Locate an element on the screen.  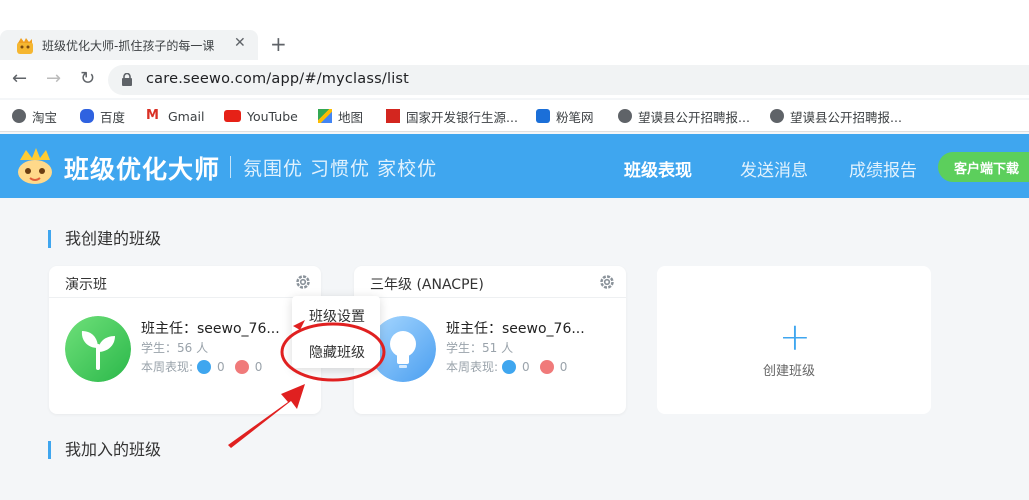
class-name: 演示班 is located at coordinates (86, 285).